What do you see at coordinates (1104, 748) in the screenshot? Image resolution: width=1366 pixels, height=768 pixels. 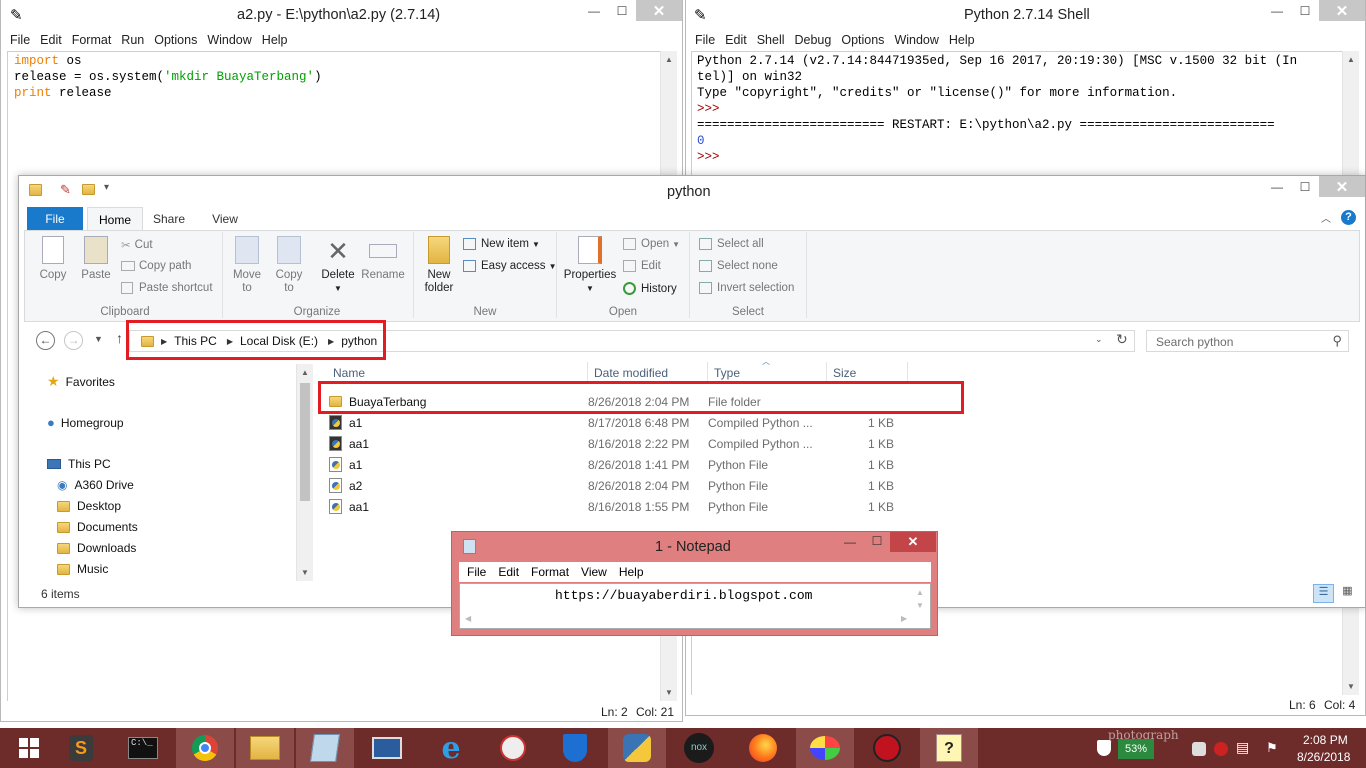 I see `defender-tray-icon` at bounding box center [1104, 748].